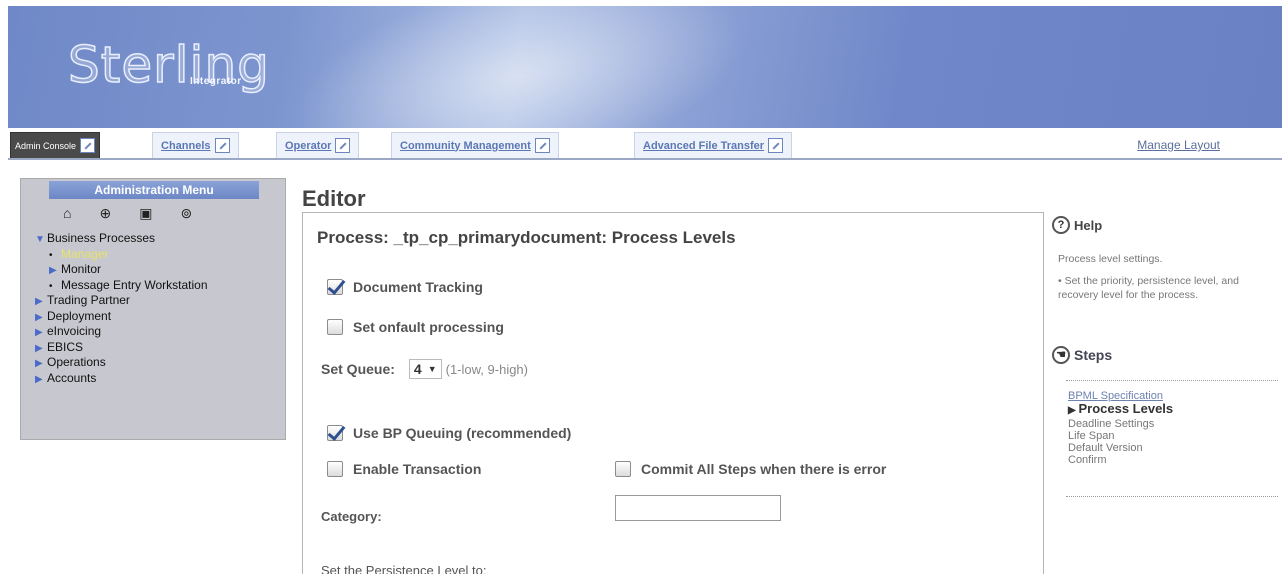  I want to click on step-default-version: Default Version, so click(1105, 448).